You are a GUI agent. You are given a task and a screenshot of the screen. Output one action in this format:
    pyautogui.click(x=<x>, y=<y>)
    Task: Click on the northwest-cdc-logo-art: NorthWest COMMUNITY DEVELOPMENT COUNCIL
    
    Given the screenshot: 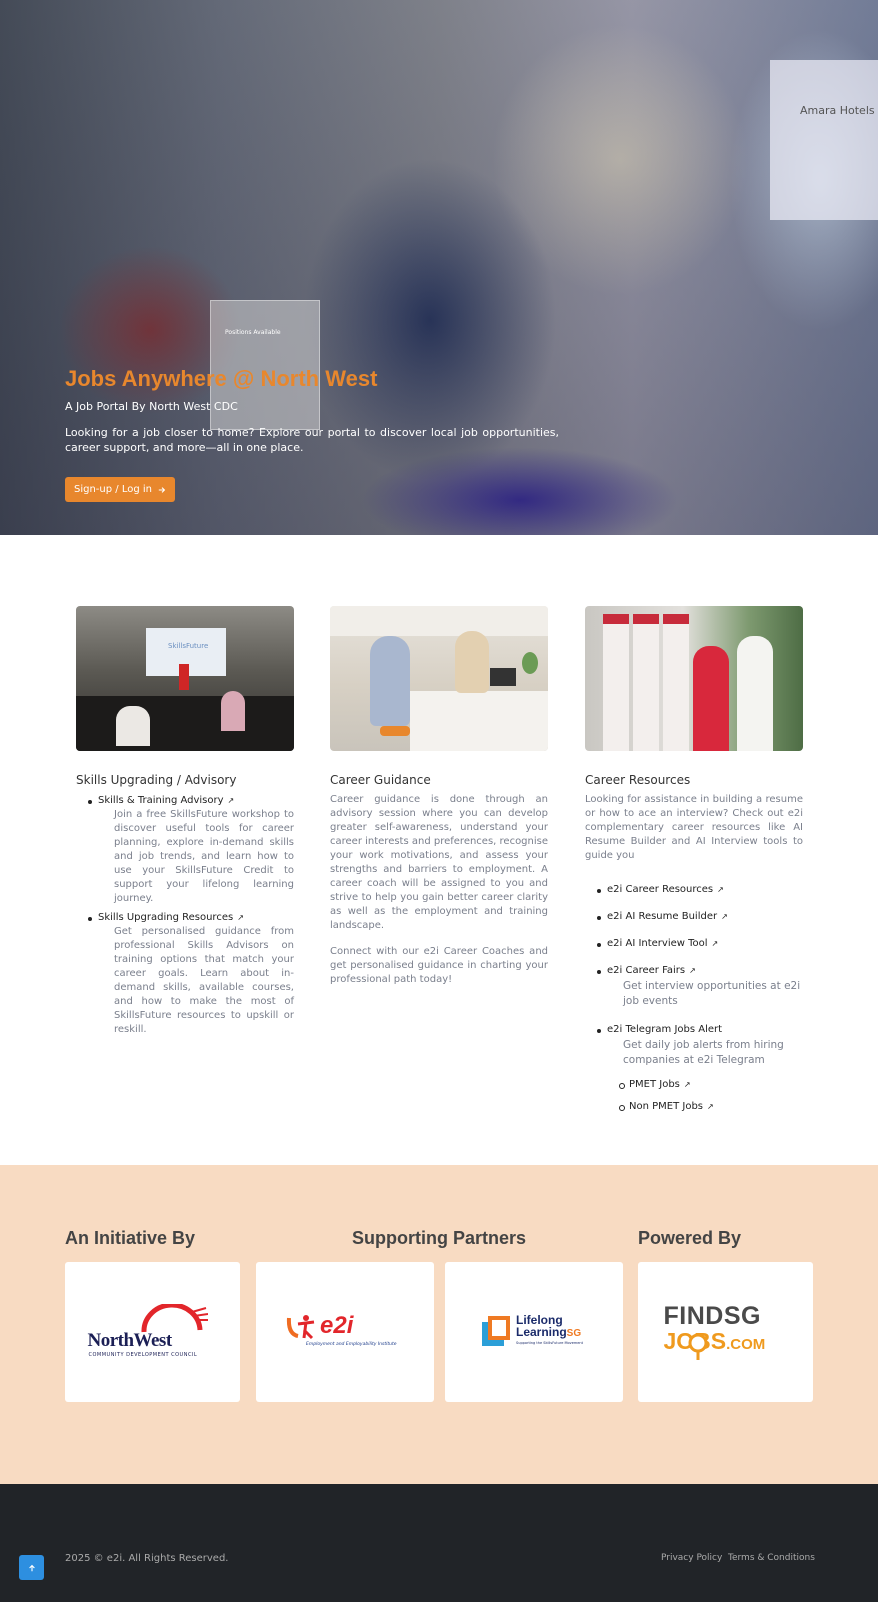 What is the action you would take?
    pyautogui.click(x=153, y=1332)
    